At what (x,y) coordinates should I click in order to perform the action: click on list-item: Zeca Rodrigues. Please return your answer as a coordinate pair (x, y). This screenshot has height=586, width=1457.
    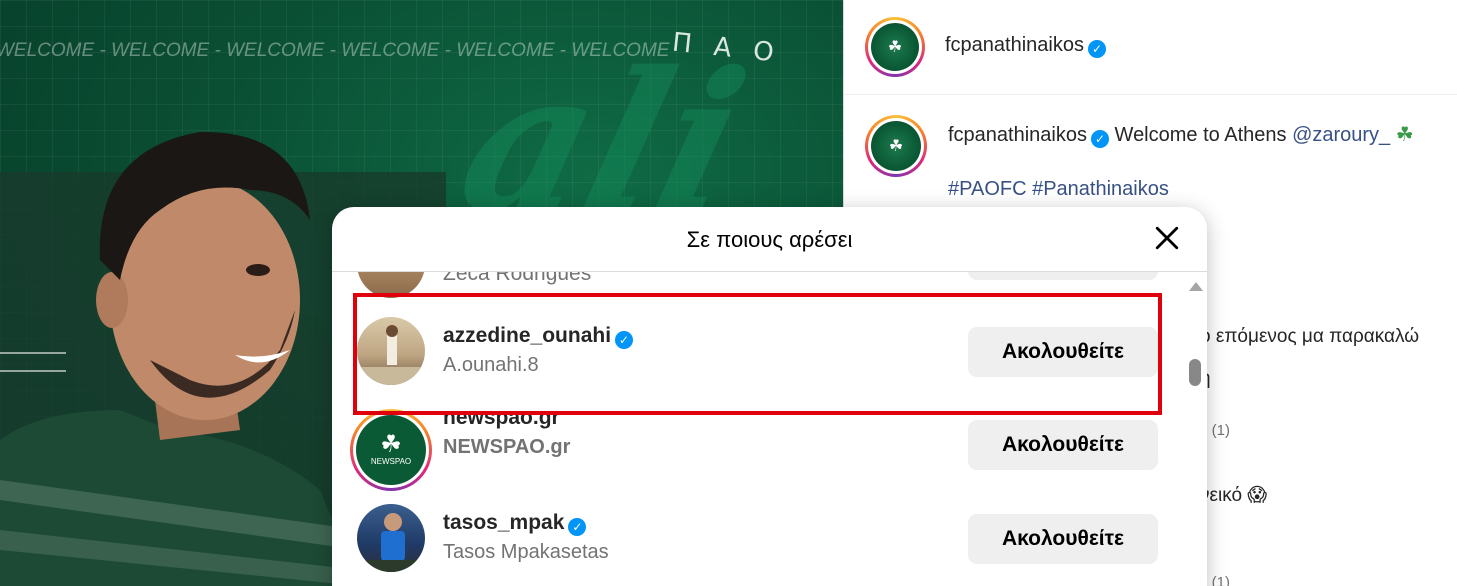
    Looking at the image, I should click on (757, 291).